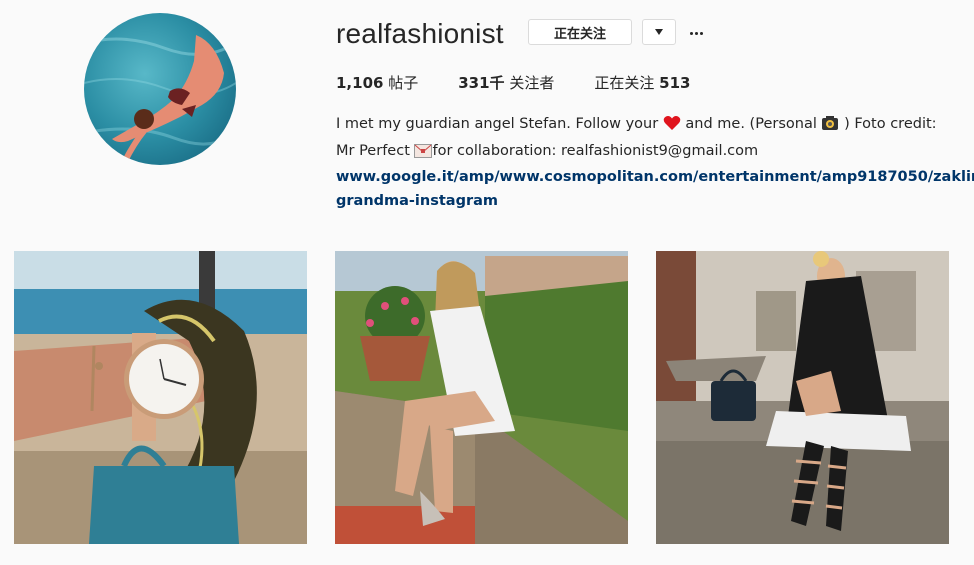 This screenshot has width=974, height=565. Describe the element at coordinates (672, 127) in the screenshot. I see `heart-icon` at that location.